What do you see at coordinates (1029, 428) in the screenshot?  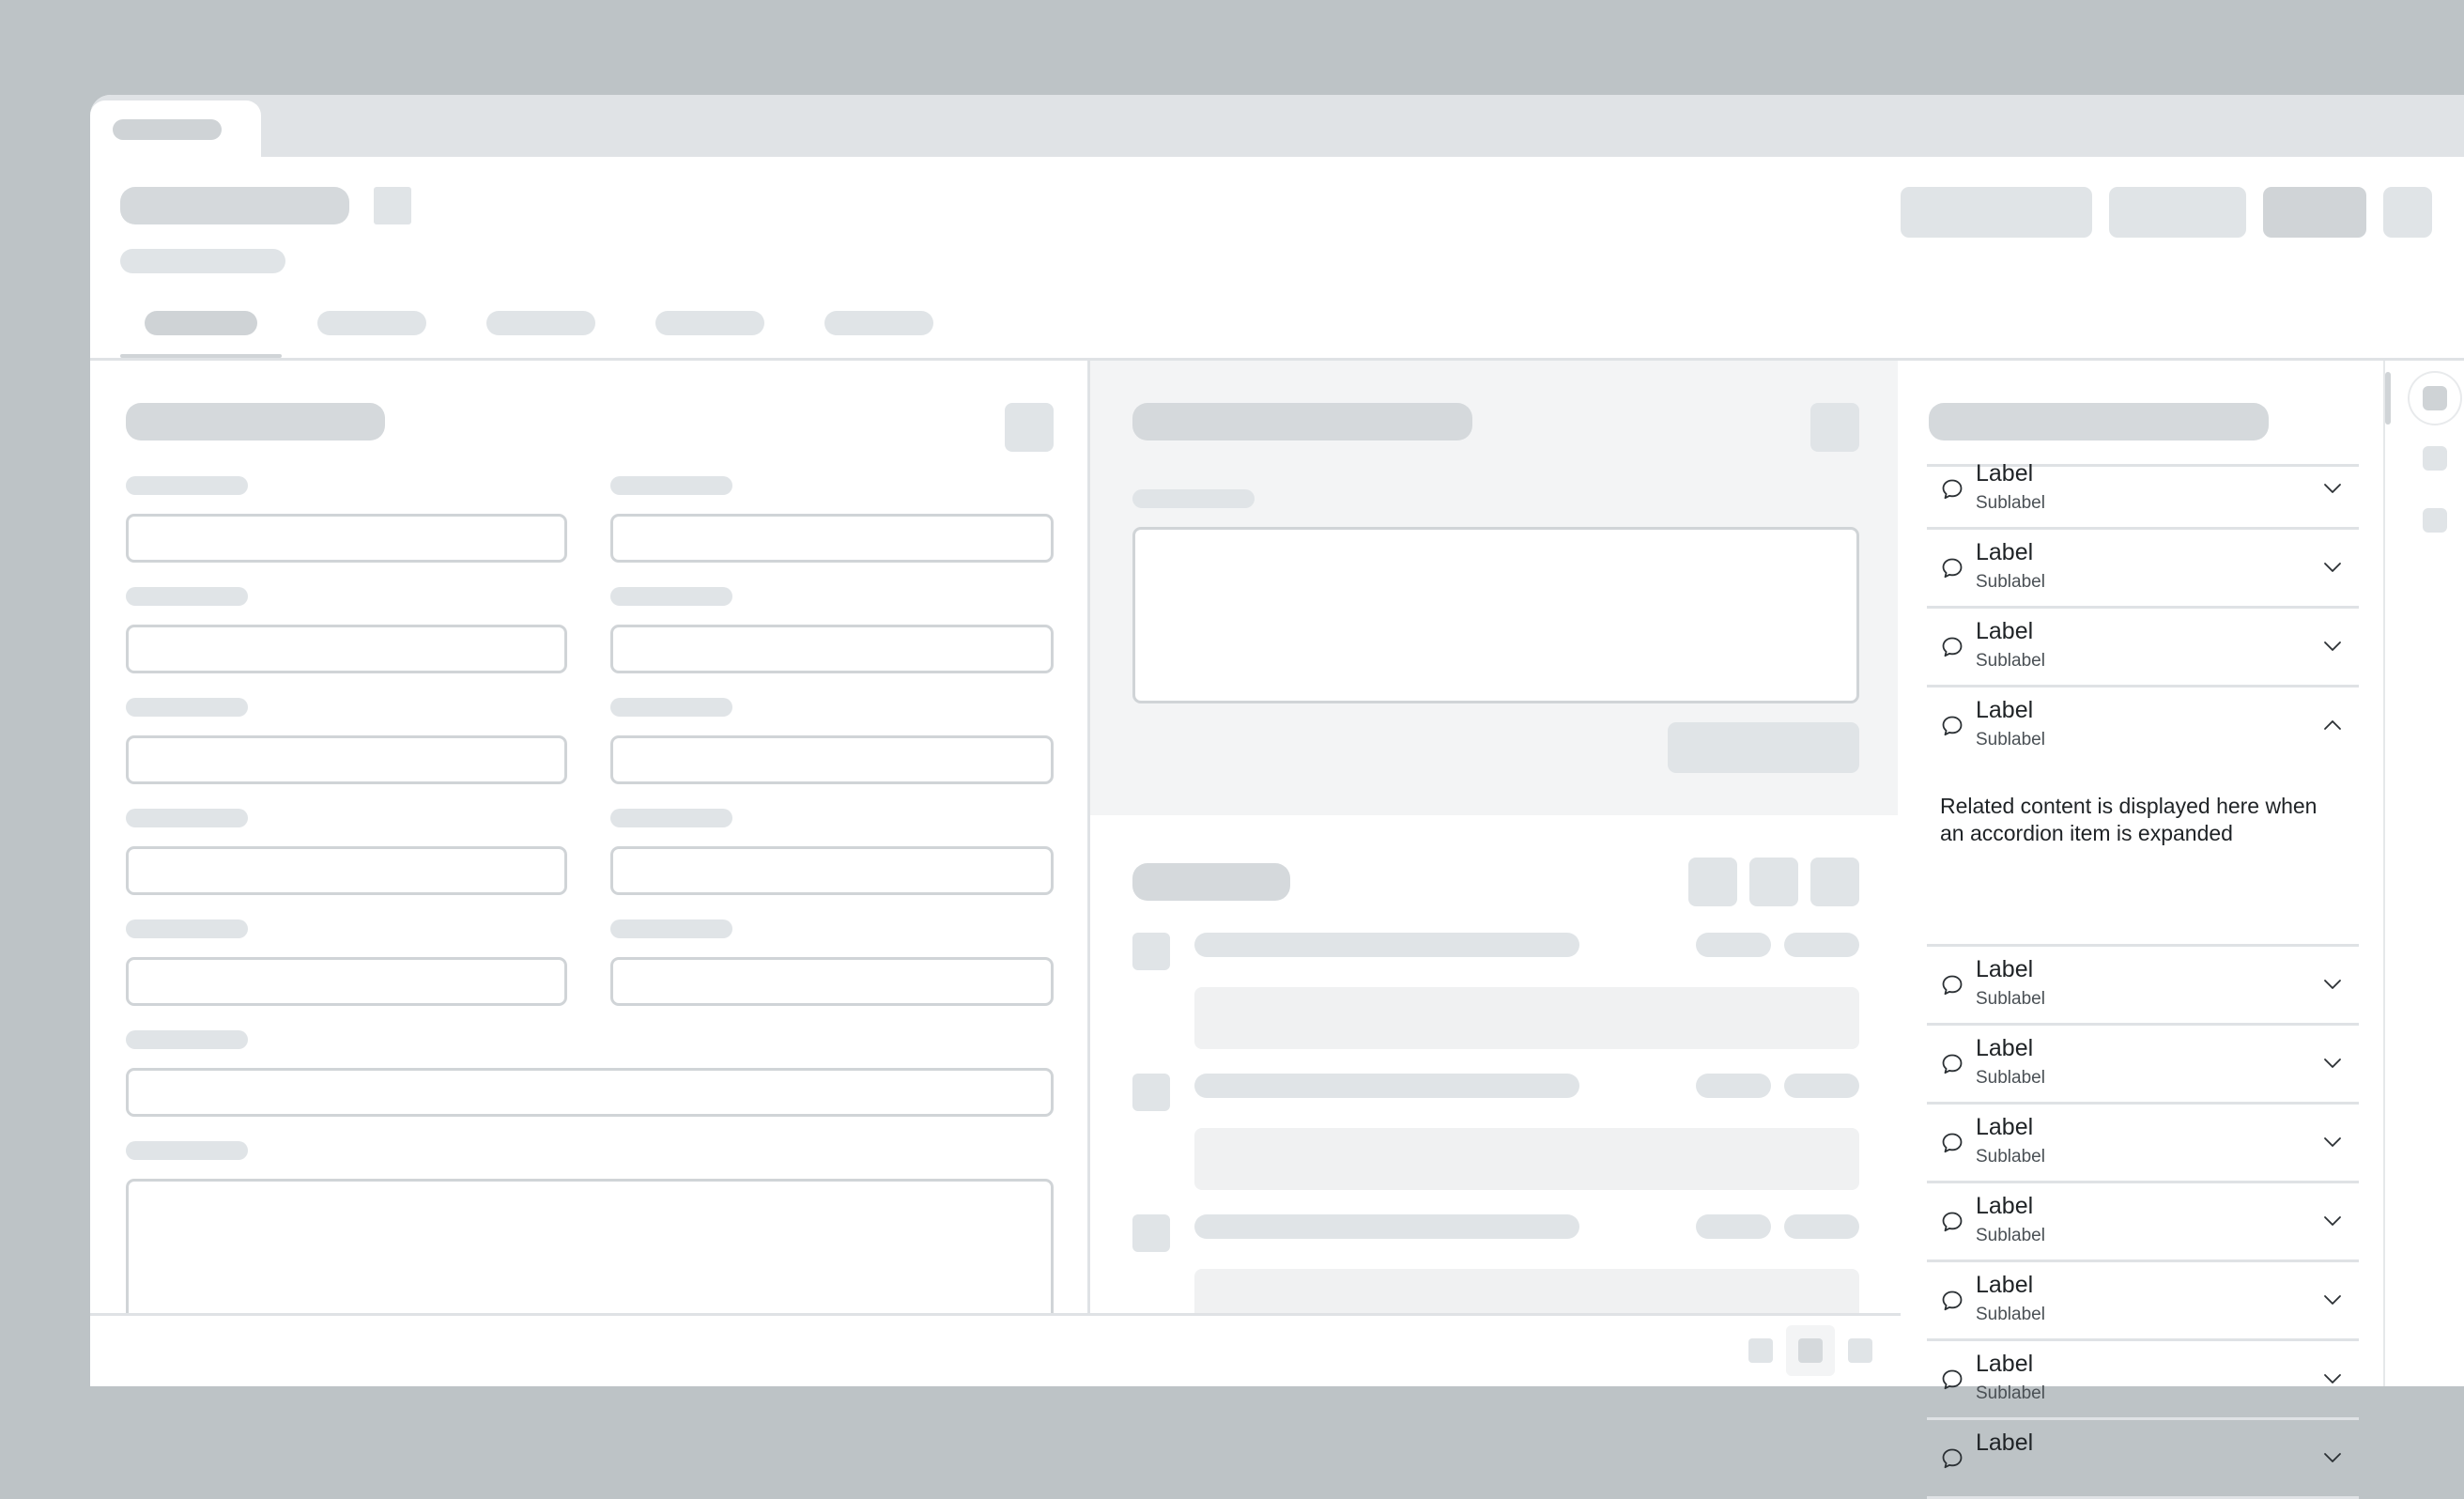 I see `form-section-action-button` at bounding box center [1029, 428].